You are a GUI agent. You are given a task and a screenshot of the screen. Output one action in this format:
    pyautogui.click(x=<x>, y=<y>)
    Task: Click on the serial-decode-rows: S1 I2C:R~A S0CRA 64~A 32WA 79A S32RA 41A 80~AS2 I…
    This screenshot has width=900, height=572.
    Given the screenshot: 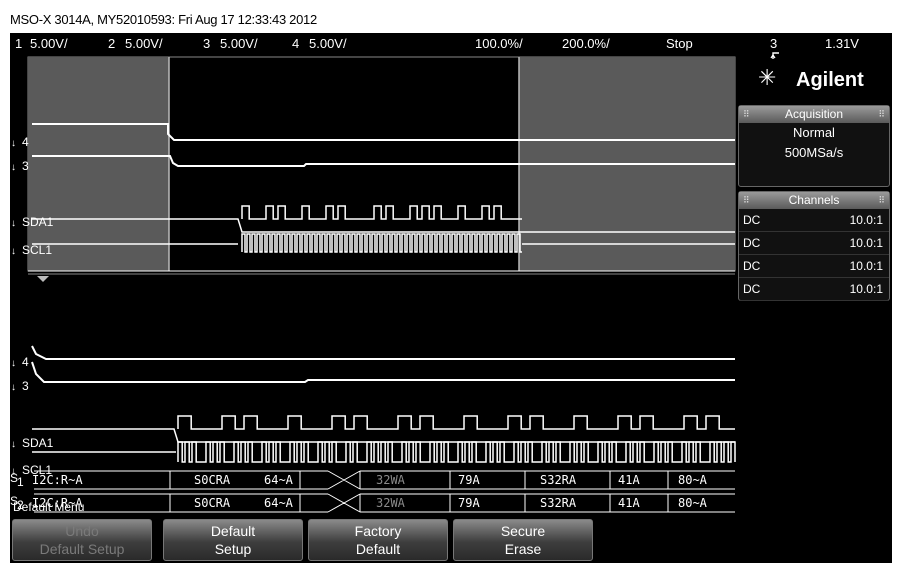 What is the action you would take?
    pyautogui.click(x=372, y=491)
    